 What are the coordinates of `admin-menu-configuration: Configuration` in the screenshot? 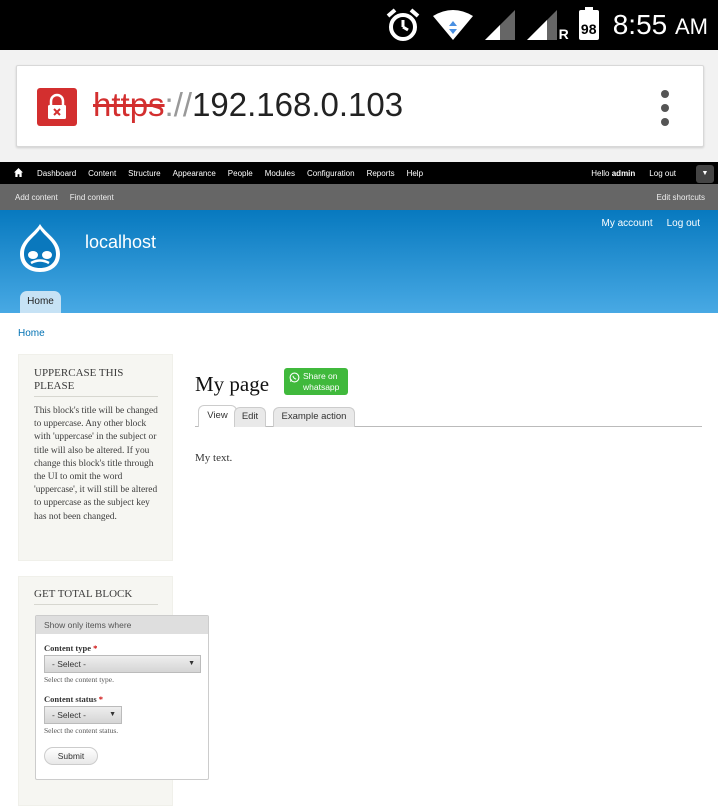 It's located at (331, 173).